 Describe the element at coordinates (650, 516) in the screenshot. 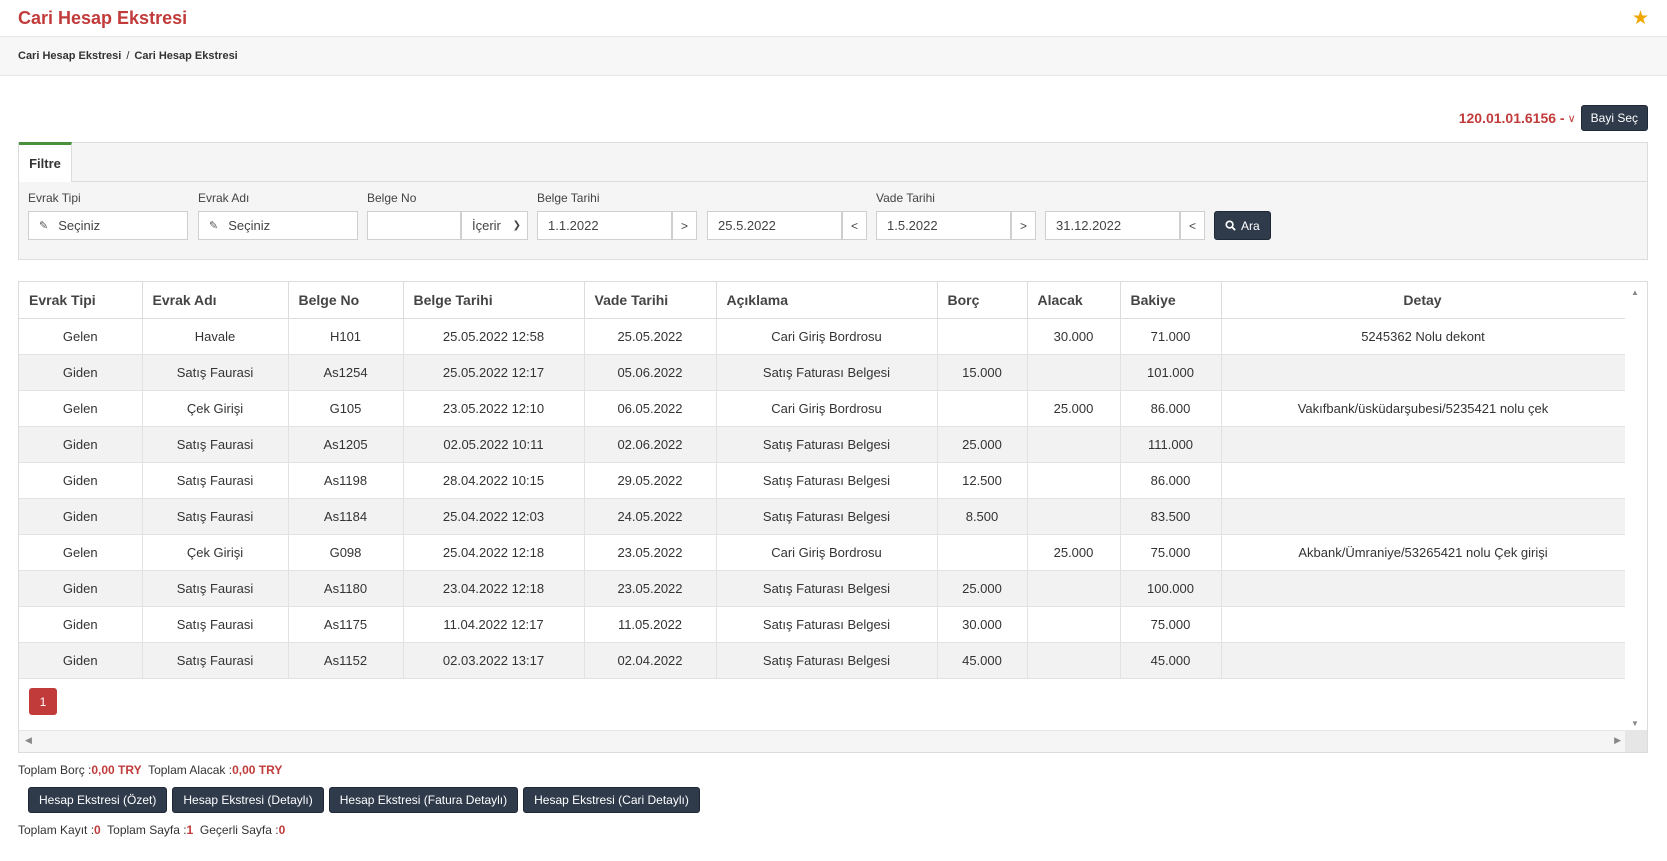

I see `cell-vade-tarihi: 24.05.2022` at that location.